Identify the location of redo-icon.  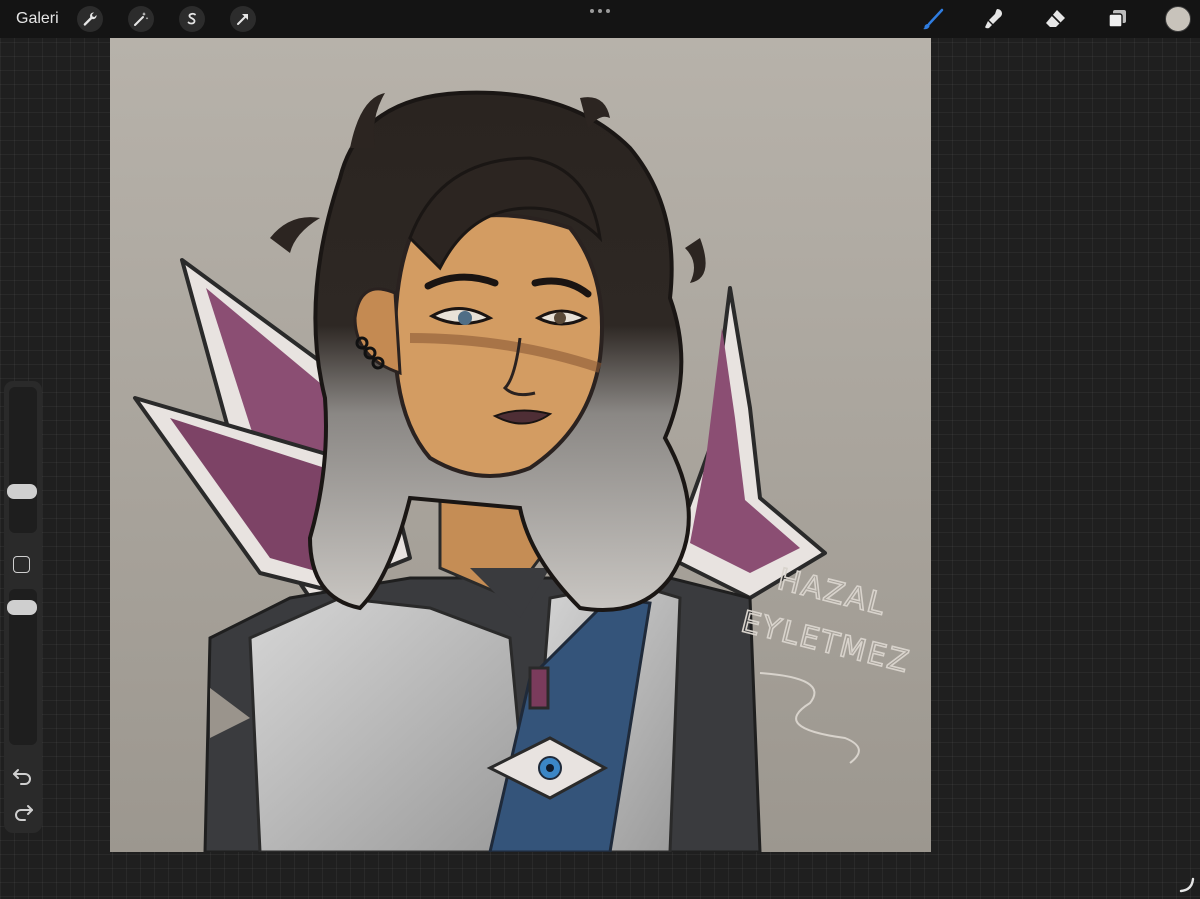
(23, 812).